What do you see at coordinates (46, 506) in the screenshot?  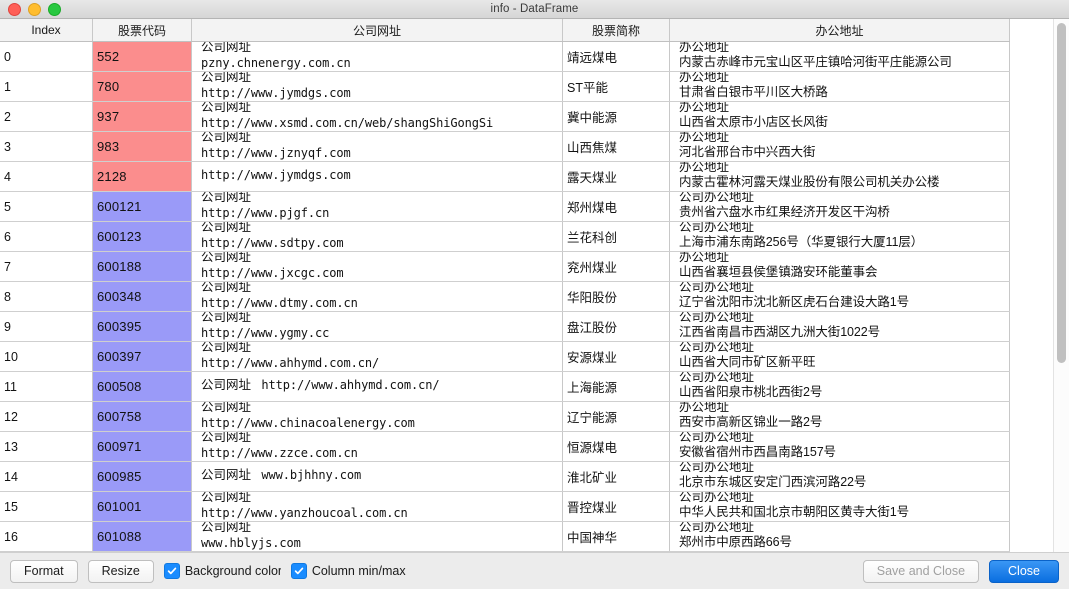 I see `cell-index: 15` at bounding box center [46, 506].